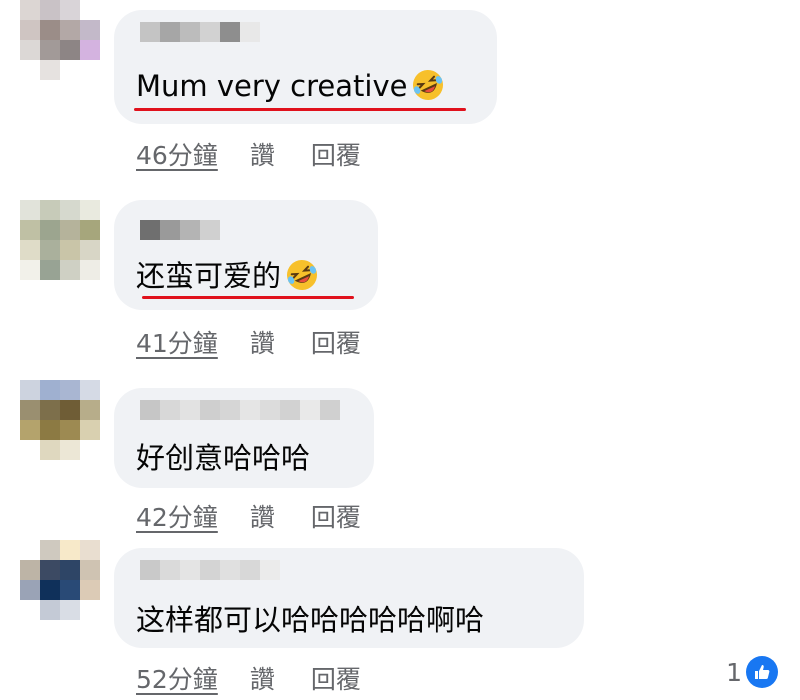 This screenshot has height=700, width=800. What do you see at coordinates (246, 255) in the screenshot?
I see `comment-bubble: 还蛮可爱的` at bounding box center [246, 255].